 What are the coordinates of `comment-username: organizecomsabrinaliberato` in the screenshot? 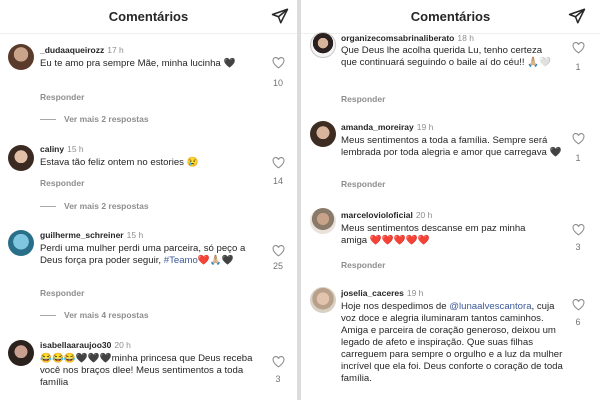 It's located at (397, 38).